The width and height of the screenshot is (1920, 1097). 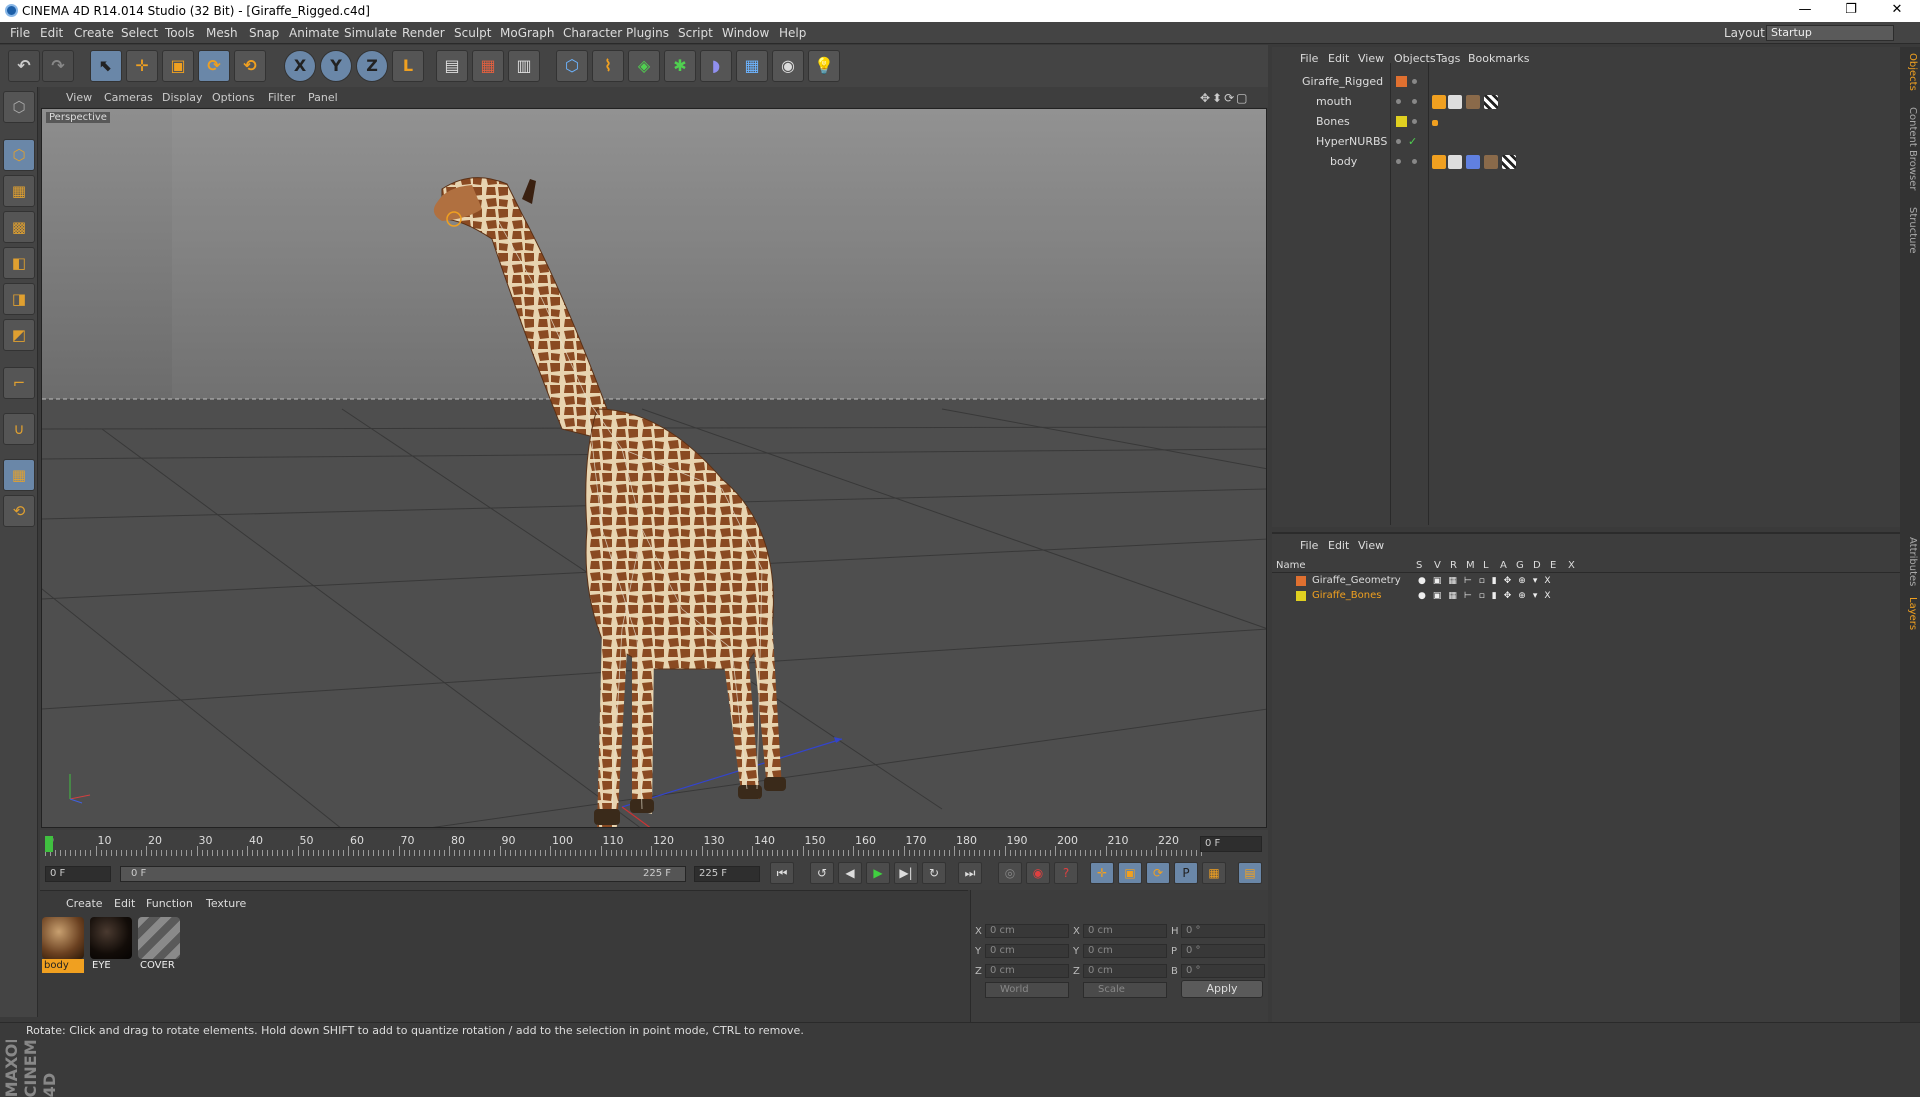 I want to click on viewport-menu-display: Display, so click(x=182, y=97).